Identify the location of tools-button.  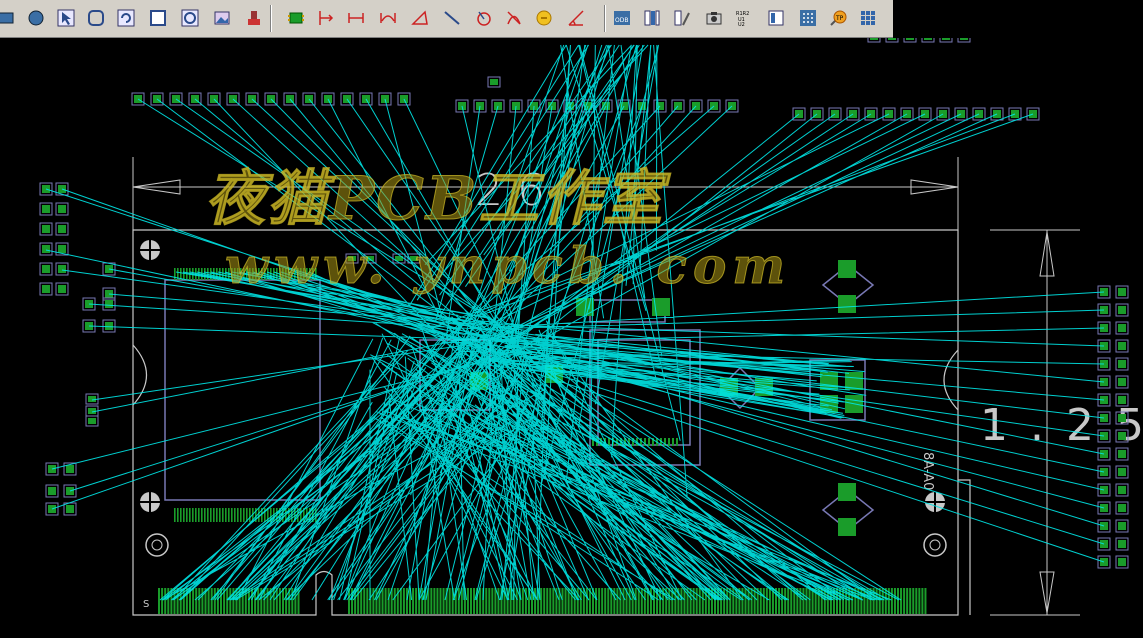
(682, 18).